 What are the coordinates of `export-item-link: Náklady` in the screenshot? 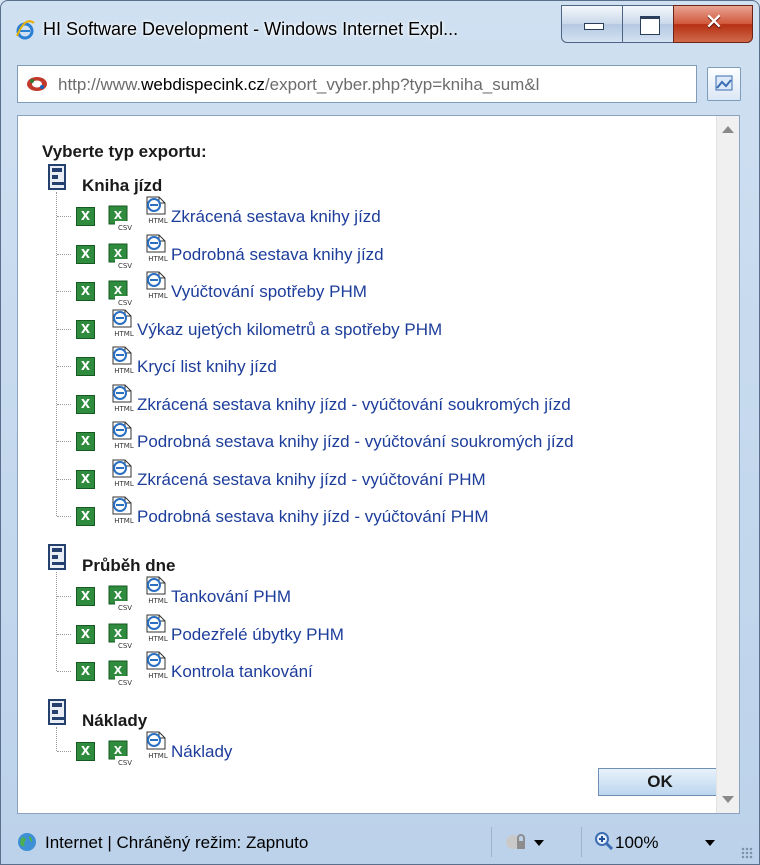 It's located at (201, 752).